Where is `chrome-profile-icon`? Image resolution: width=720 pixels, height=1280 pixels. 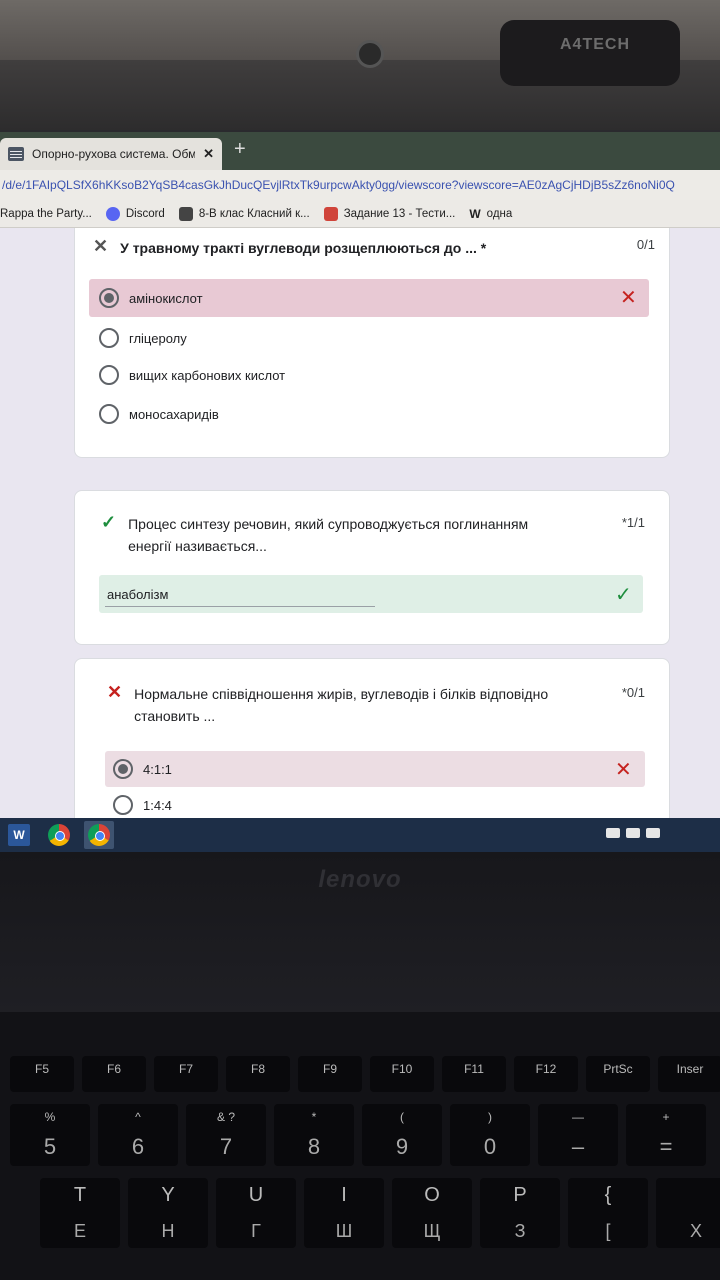
chrome-profile-icon is located at coordinates (99, 835).